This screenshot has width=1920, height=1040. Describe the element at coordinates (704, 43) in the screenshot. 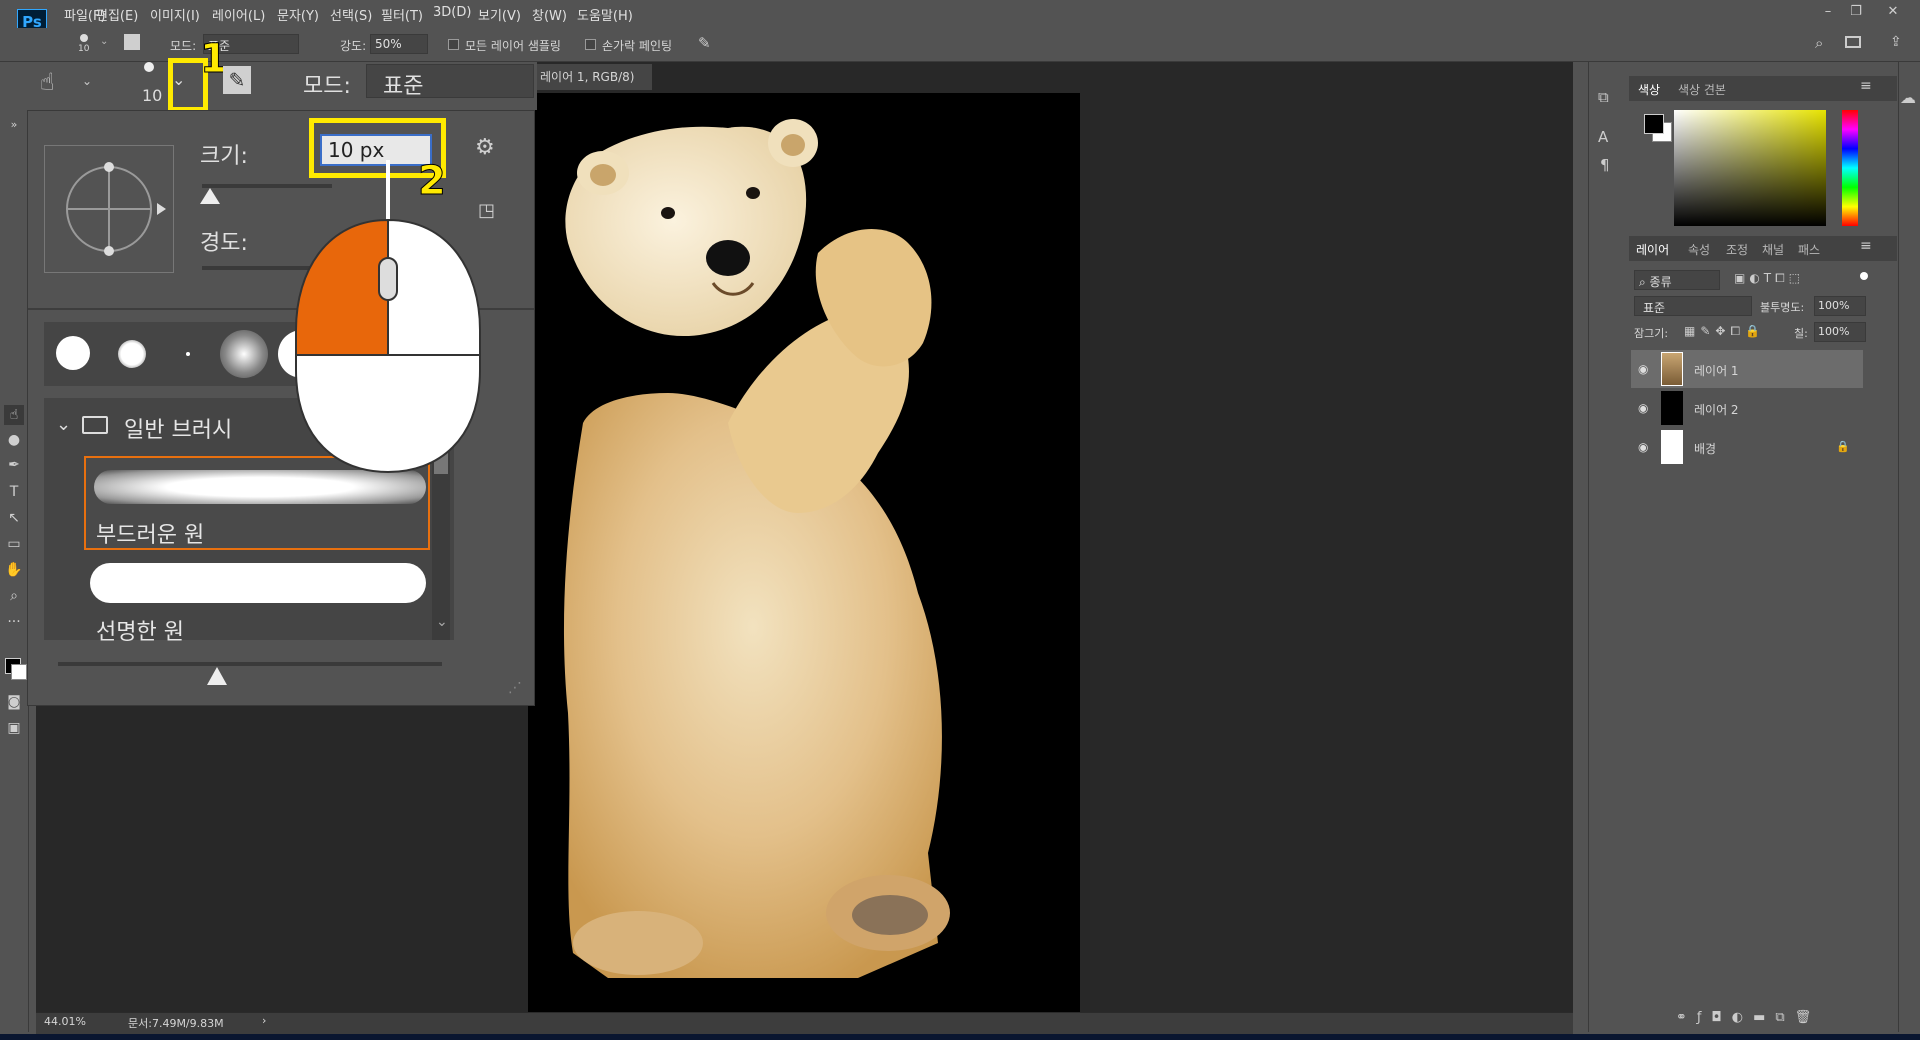

I see `pressure-icon: ✎` at that location.